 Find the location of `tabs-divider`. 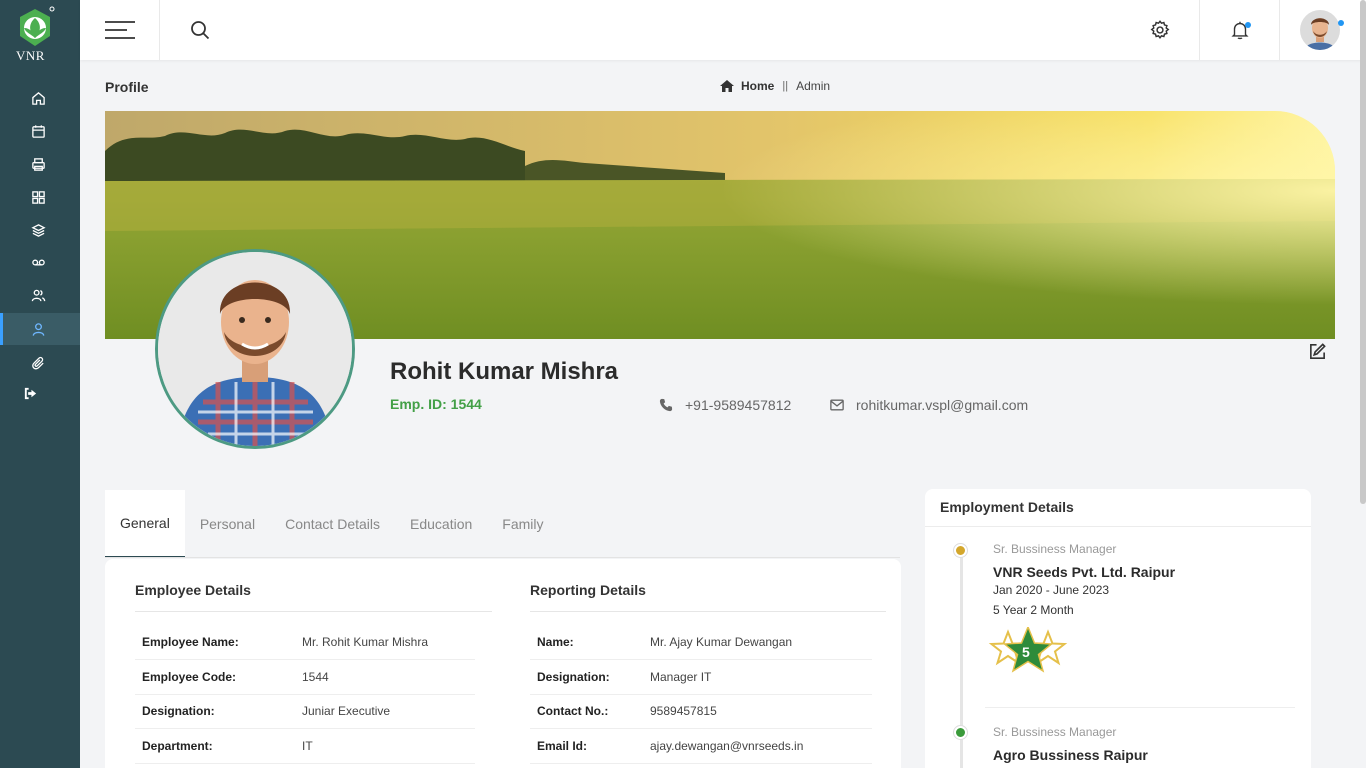

tabs-divider is located at coordinates (502, 557).